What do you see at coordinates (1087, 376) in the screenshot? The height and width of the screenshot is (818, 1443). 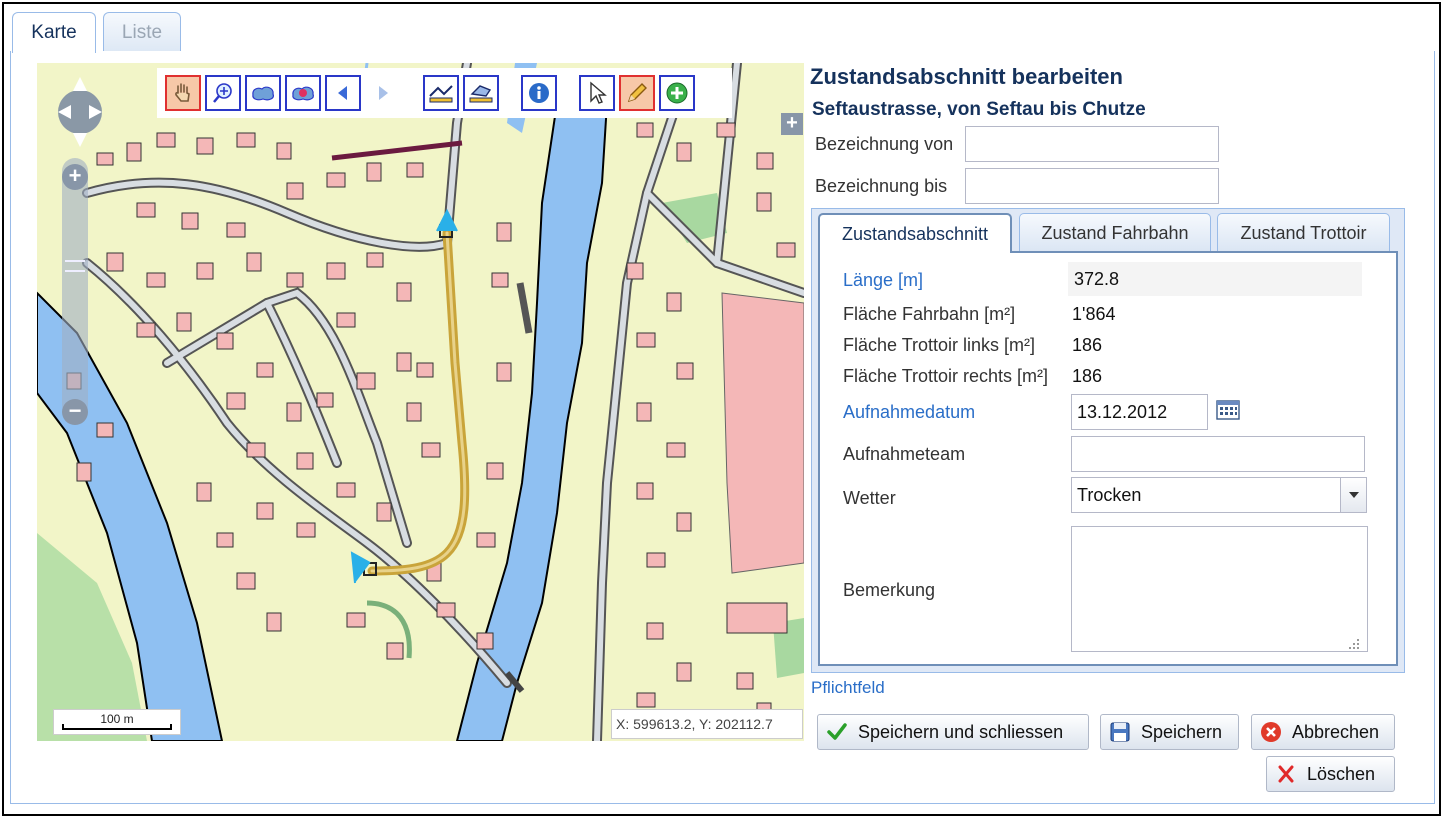 I see `trottoir-rechts-value: 186` at bounding box center [1087, 376].